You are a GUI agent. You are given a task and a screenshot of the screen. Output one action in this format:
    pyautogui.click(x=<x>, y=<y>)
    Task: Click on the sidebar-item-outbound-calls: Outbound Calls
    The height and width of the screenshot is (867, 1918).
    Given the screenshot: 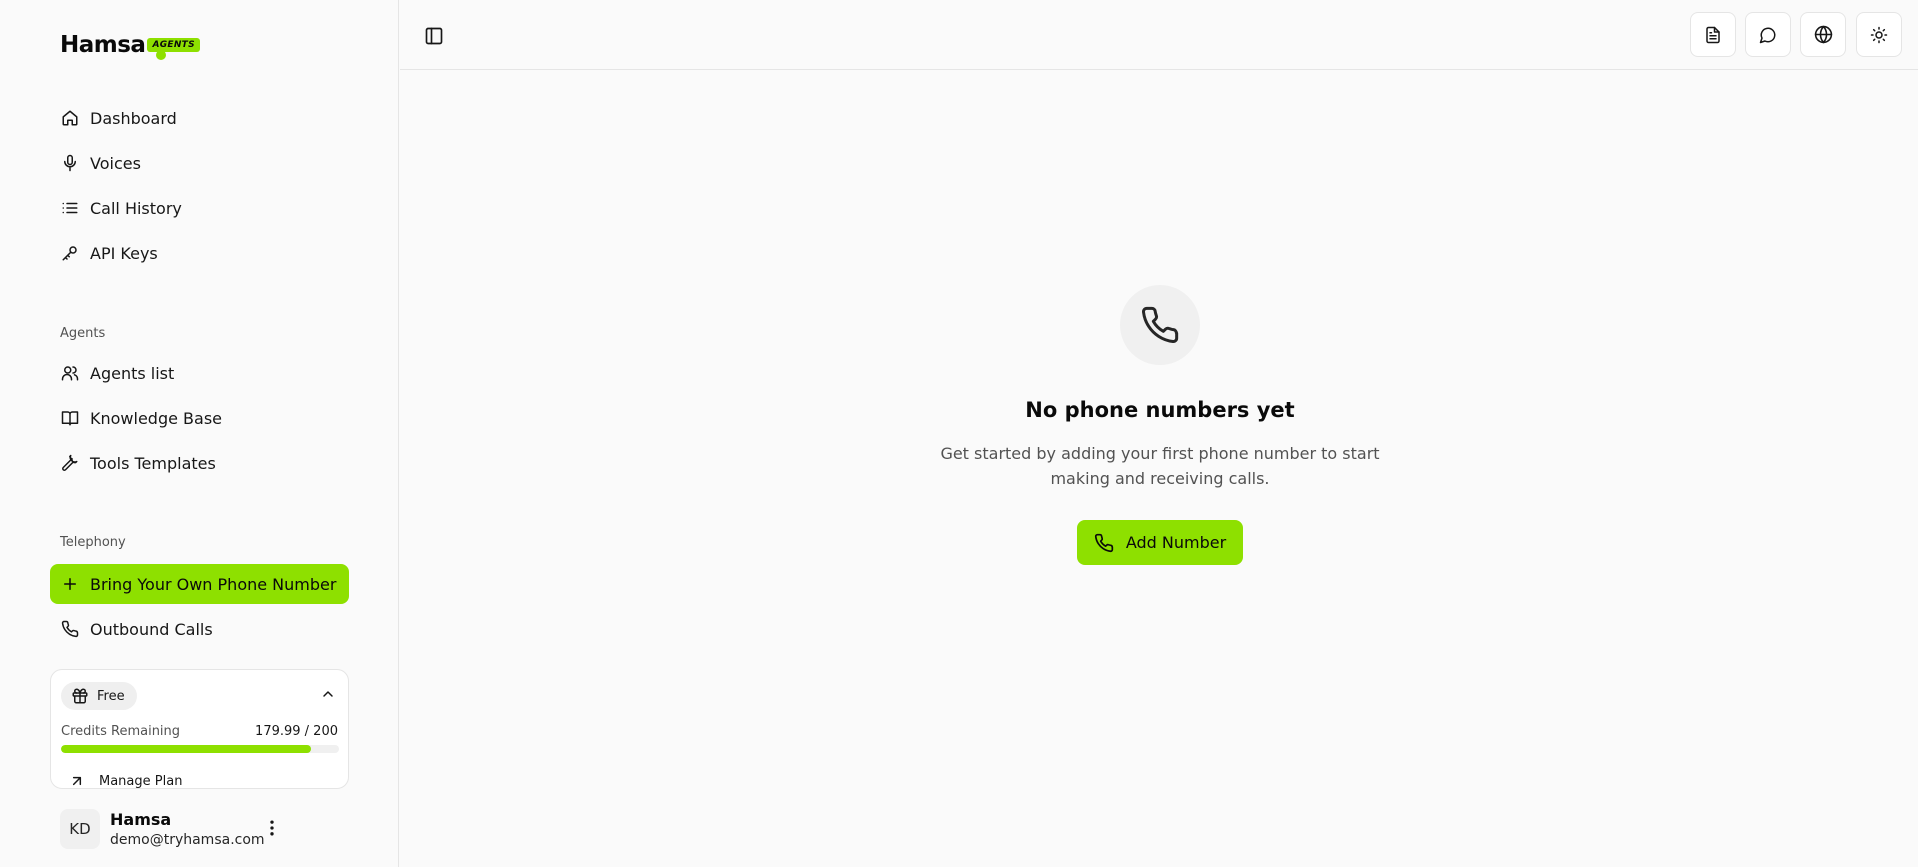 What is the action you would take?
    pyautogui.click(x=199, y=629)
    